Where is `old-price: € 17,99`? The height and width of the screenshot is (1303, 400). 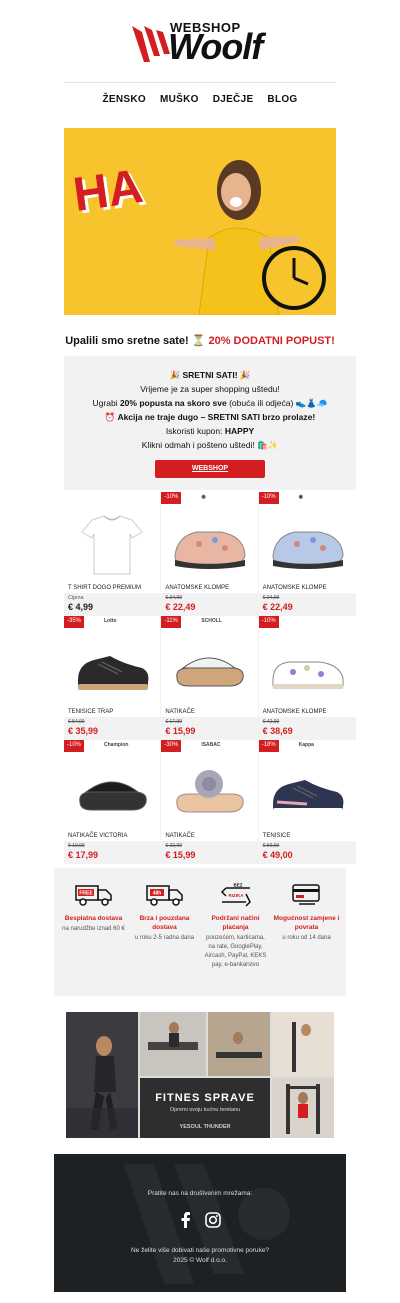
old-price: € 17,99 is located at coordinates (174, 722).